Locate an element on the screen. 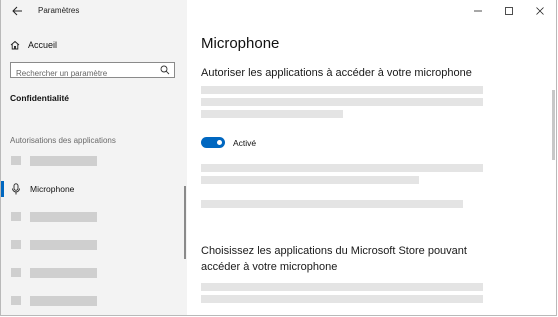 The height and width of the screenshot is (317, 558). close-icon is located at coordinates (540, 11).